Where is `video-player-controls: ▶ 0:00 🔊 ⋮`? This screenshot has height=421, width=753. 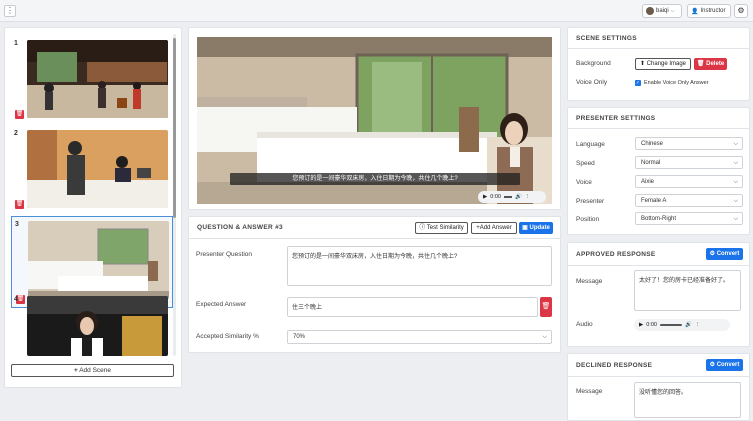
video-player-controls: ▶ 0:00 🔊 ⋮ is located at coordinates (512, 197).